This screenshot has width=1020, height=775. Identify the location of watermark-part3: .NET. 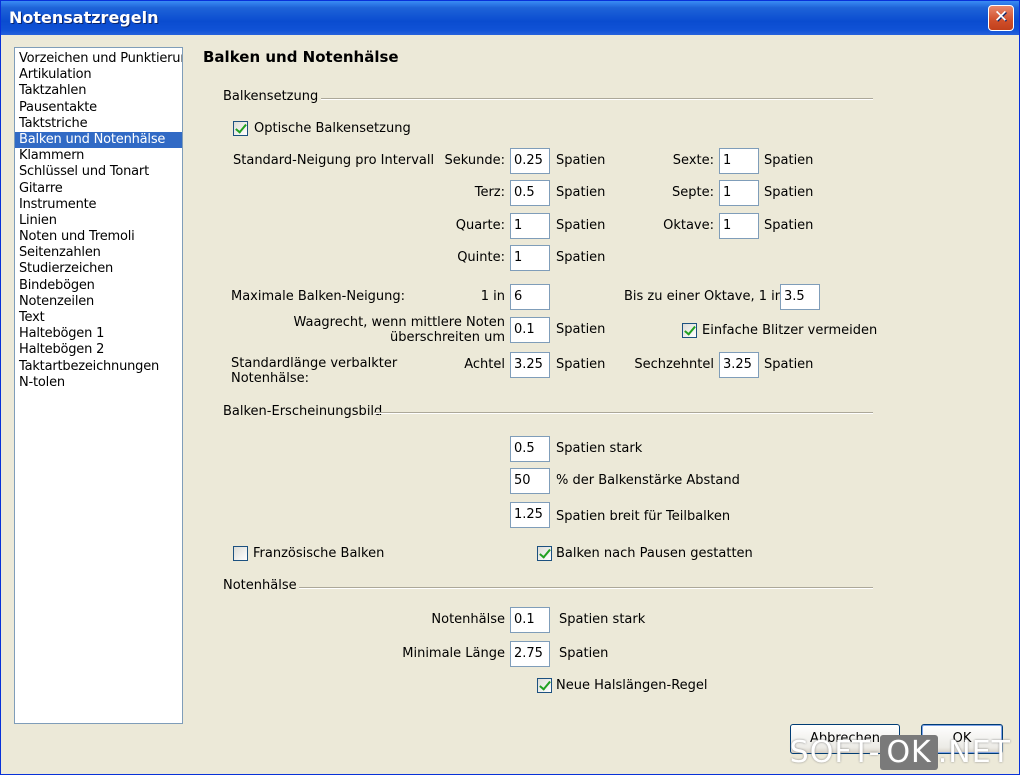
(974, 752).